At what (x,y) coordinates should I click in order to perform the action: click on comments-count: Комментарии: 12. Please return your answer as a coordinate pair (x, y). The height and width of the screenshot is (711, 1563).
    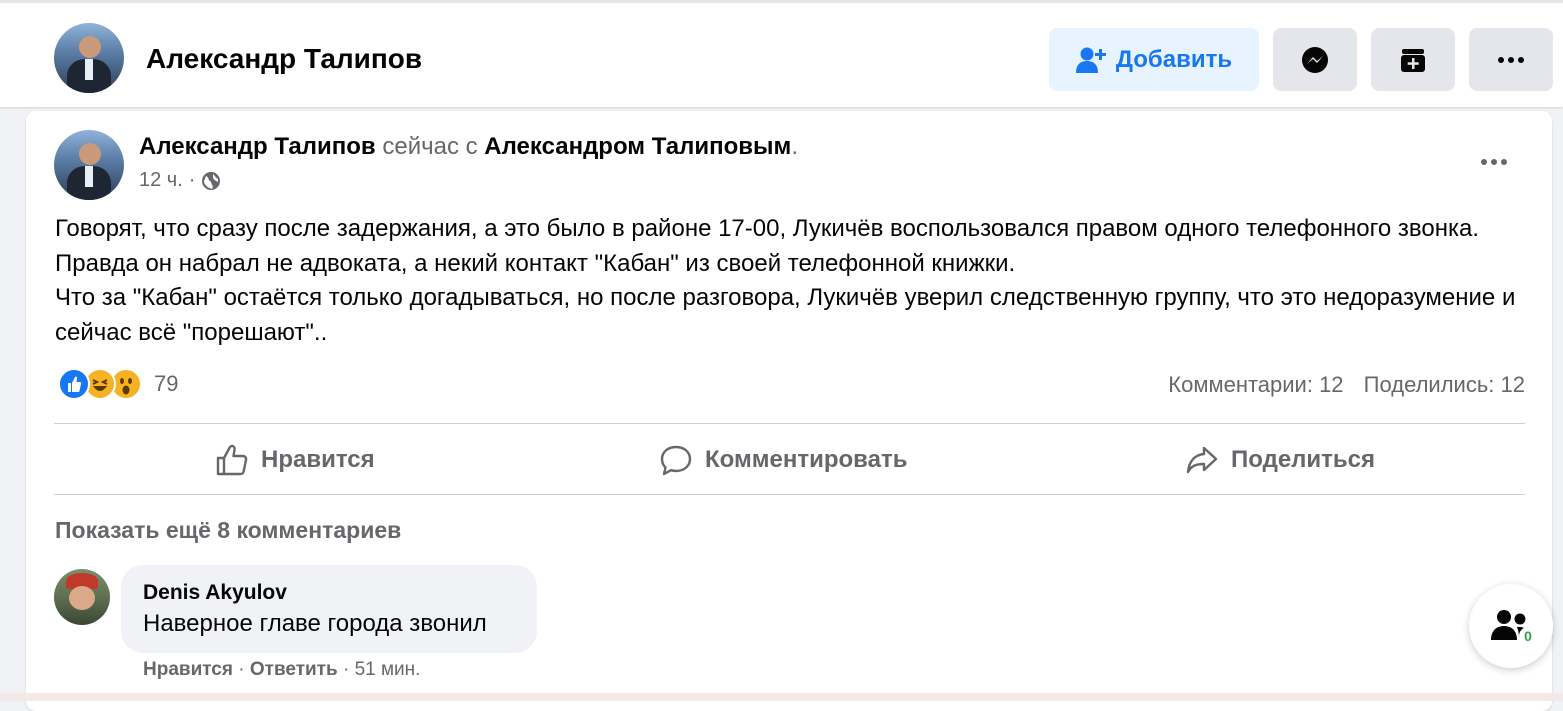
    Looking at the image, I should click on (1255, 384).